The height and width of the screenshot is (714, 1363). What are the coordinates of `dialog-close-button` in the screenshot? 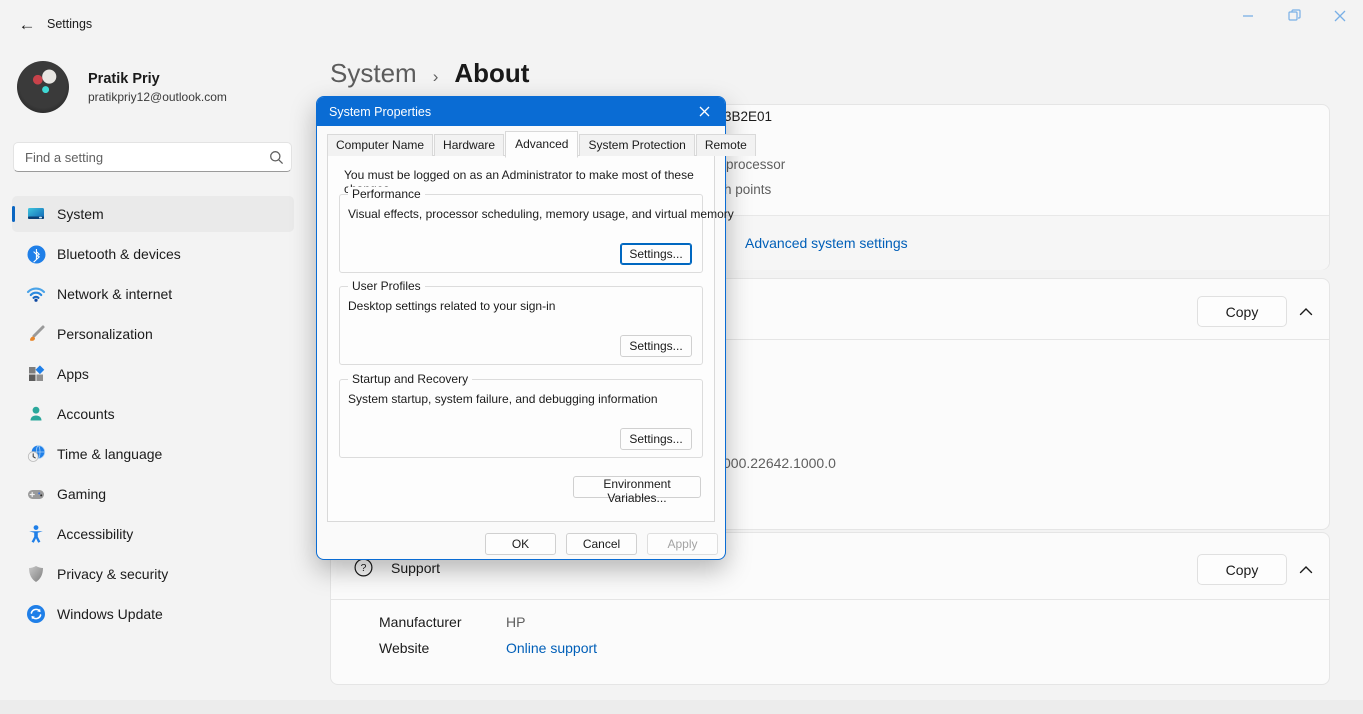 It's located at (704, 111).